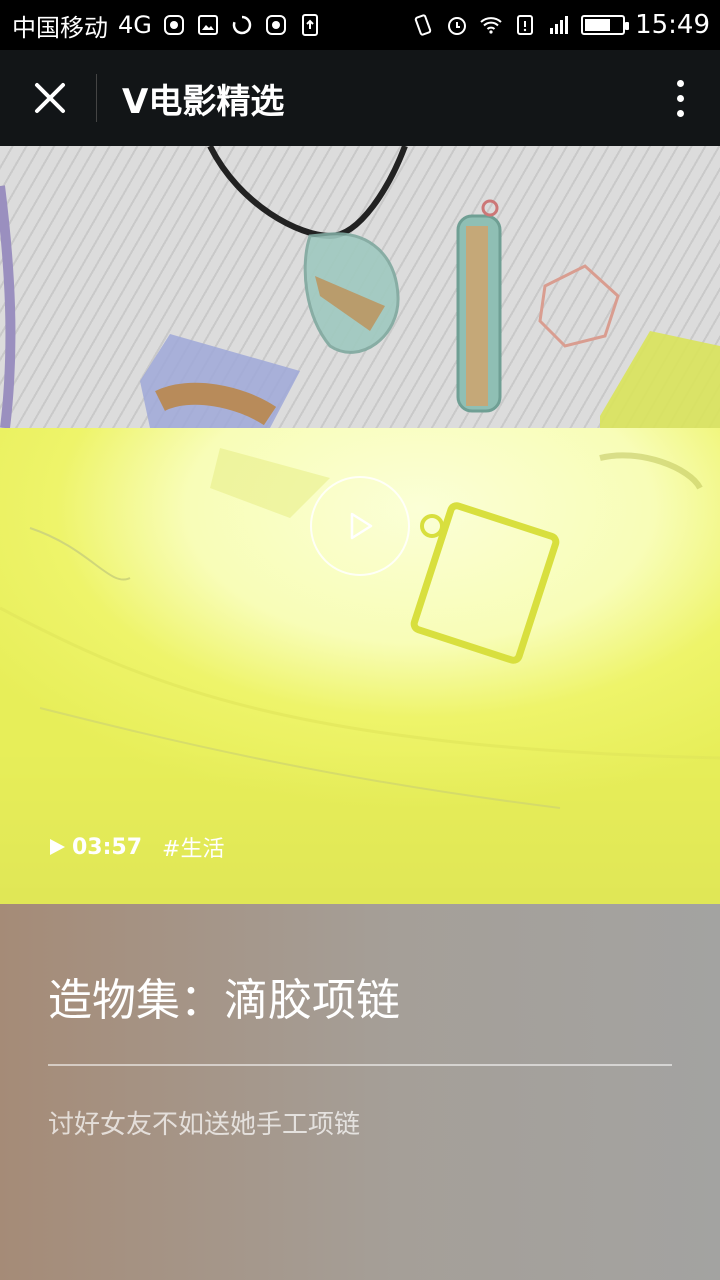 This screenshot has width=720, height=1280. Describe the element at coordinates (174, 25) in the screenshot. I see `app-notification-icon` at that location.